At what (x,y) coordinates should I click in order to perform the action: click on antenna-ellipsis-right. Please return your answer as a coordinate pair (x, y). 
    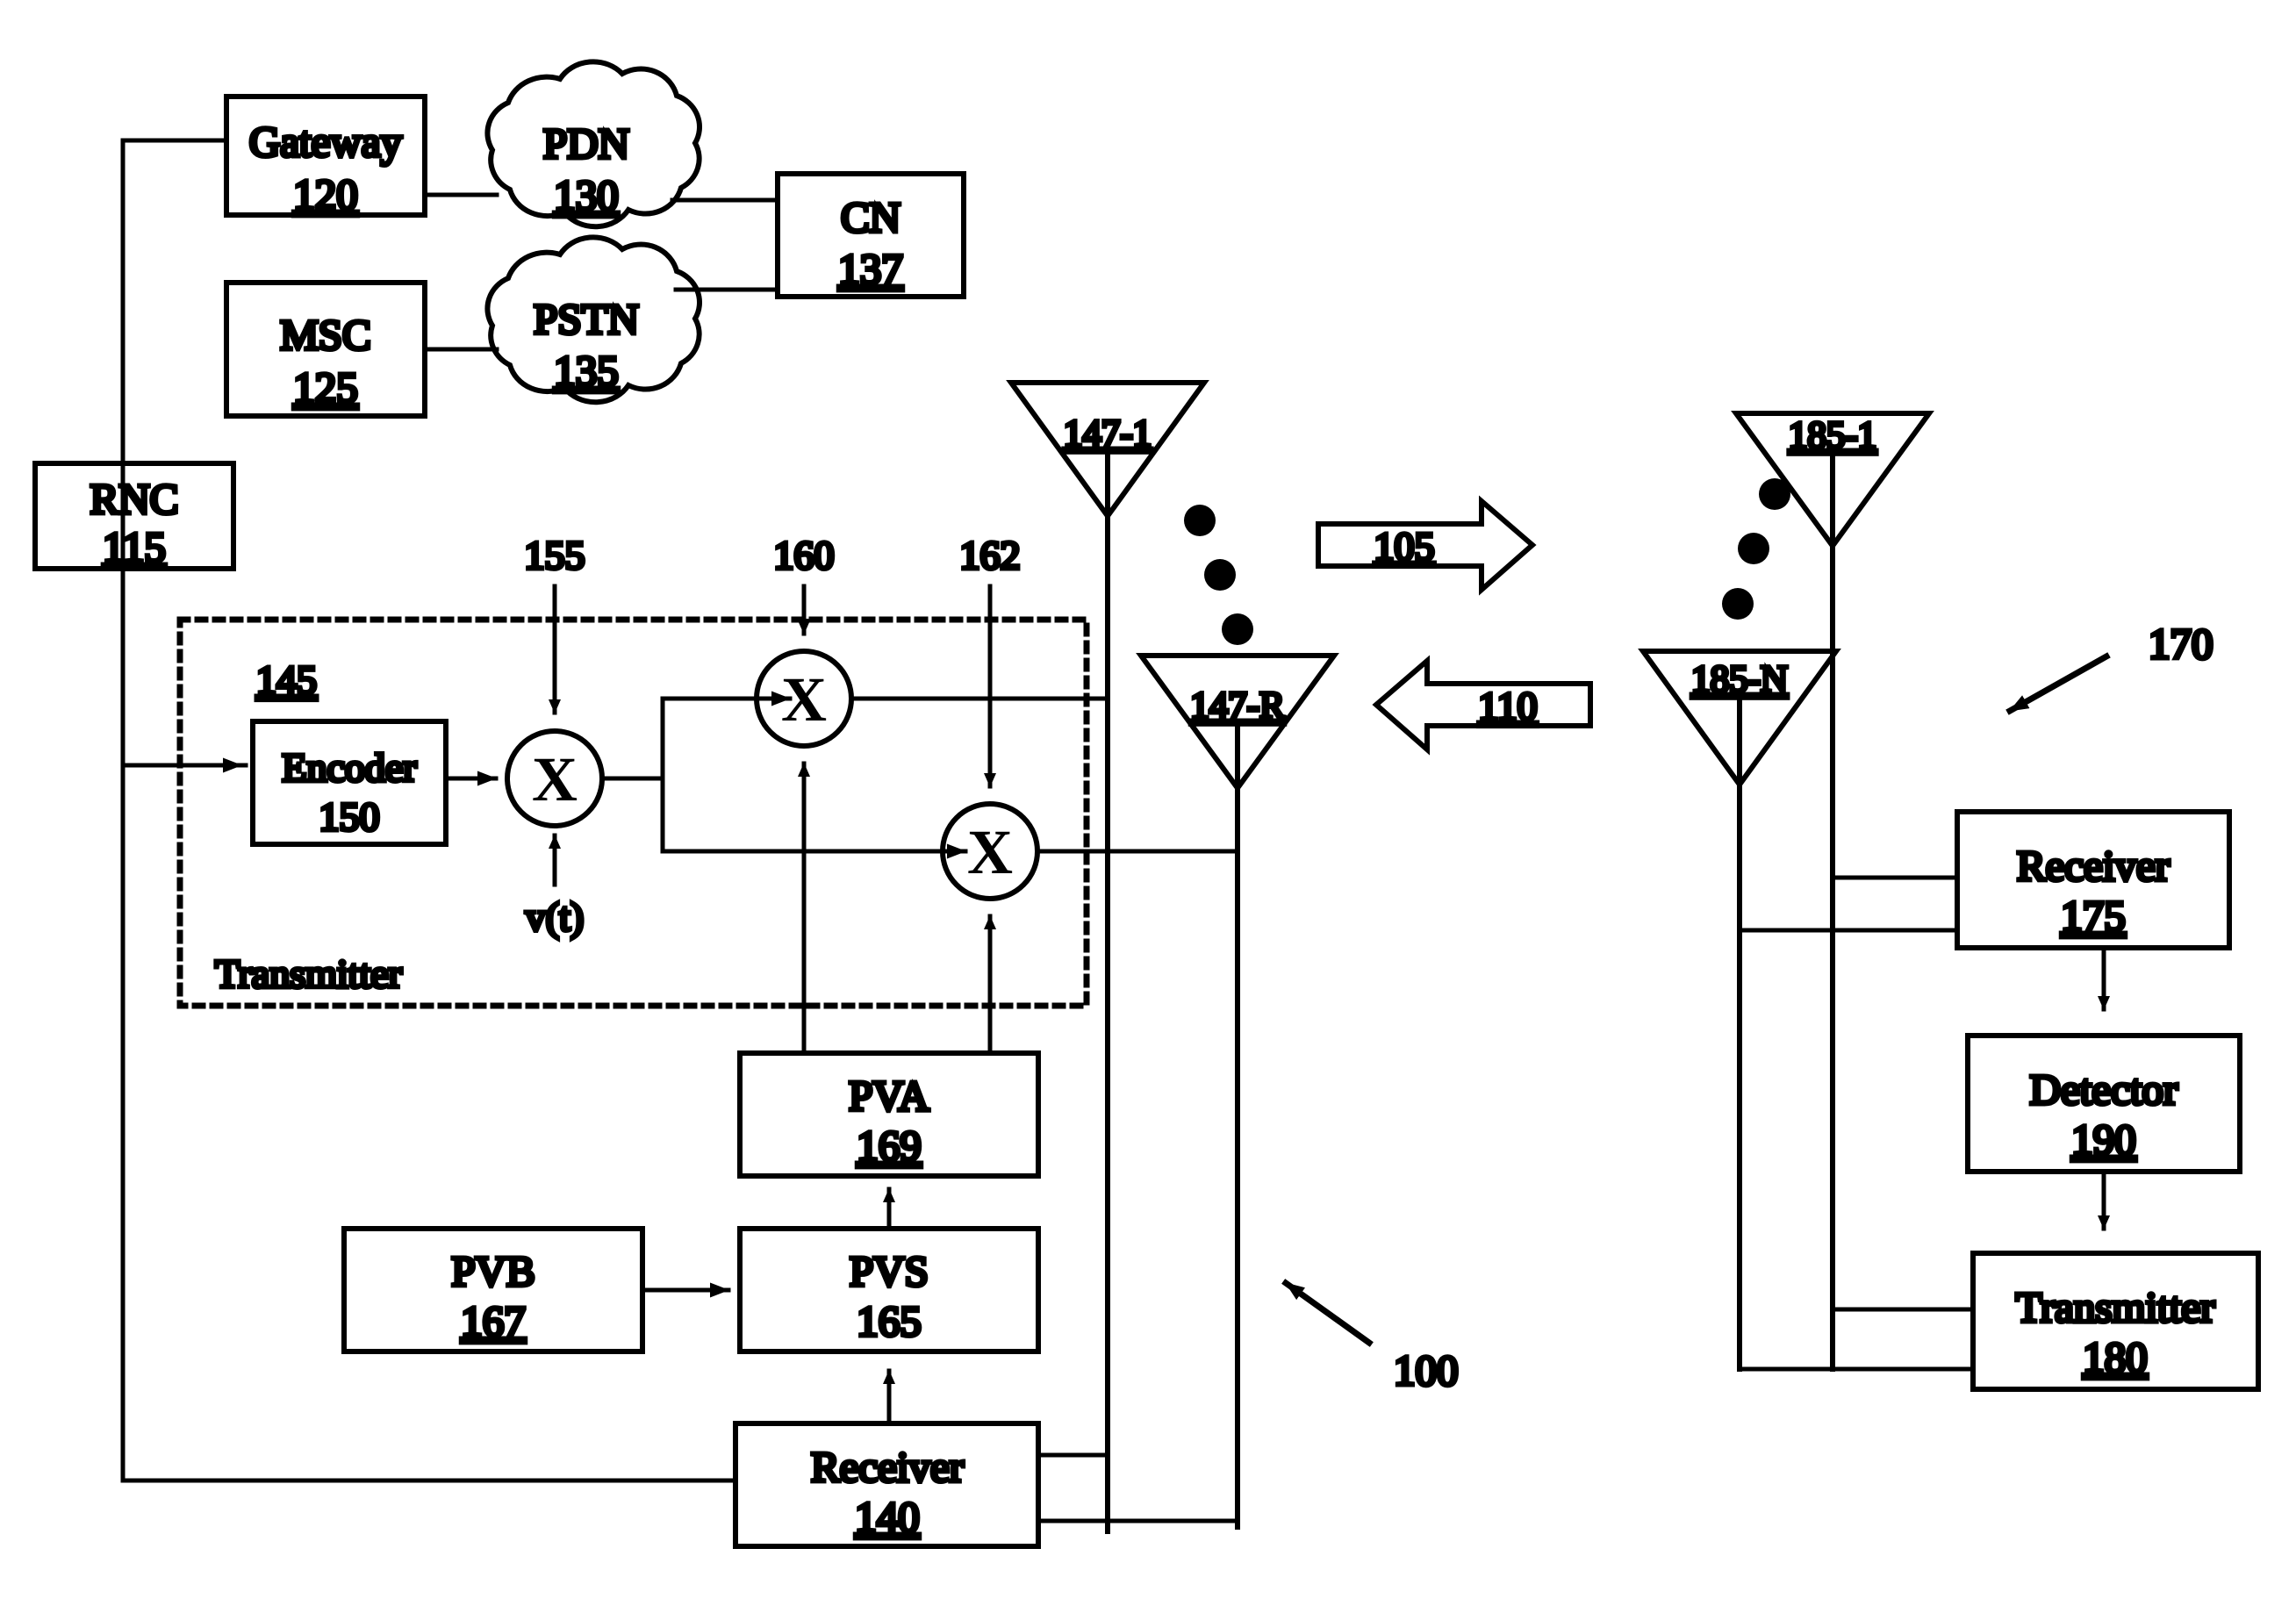
    Looking at the image, I should click on (1756, 549).